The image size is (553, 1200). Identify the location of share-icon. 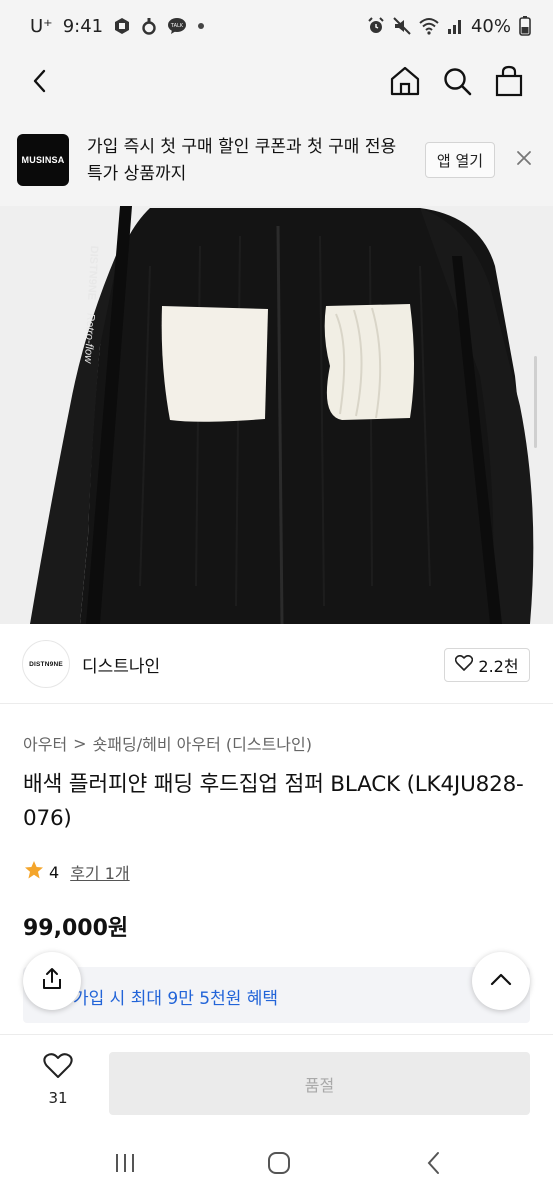
(52, 981).